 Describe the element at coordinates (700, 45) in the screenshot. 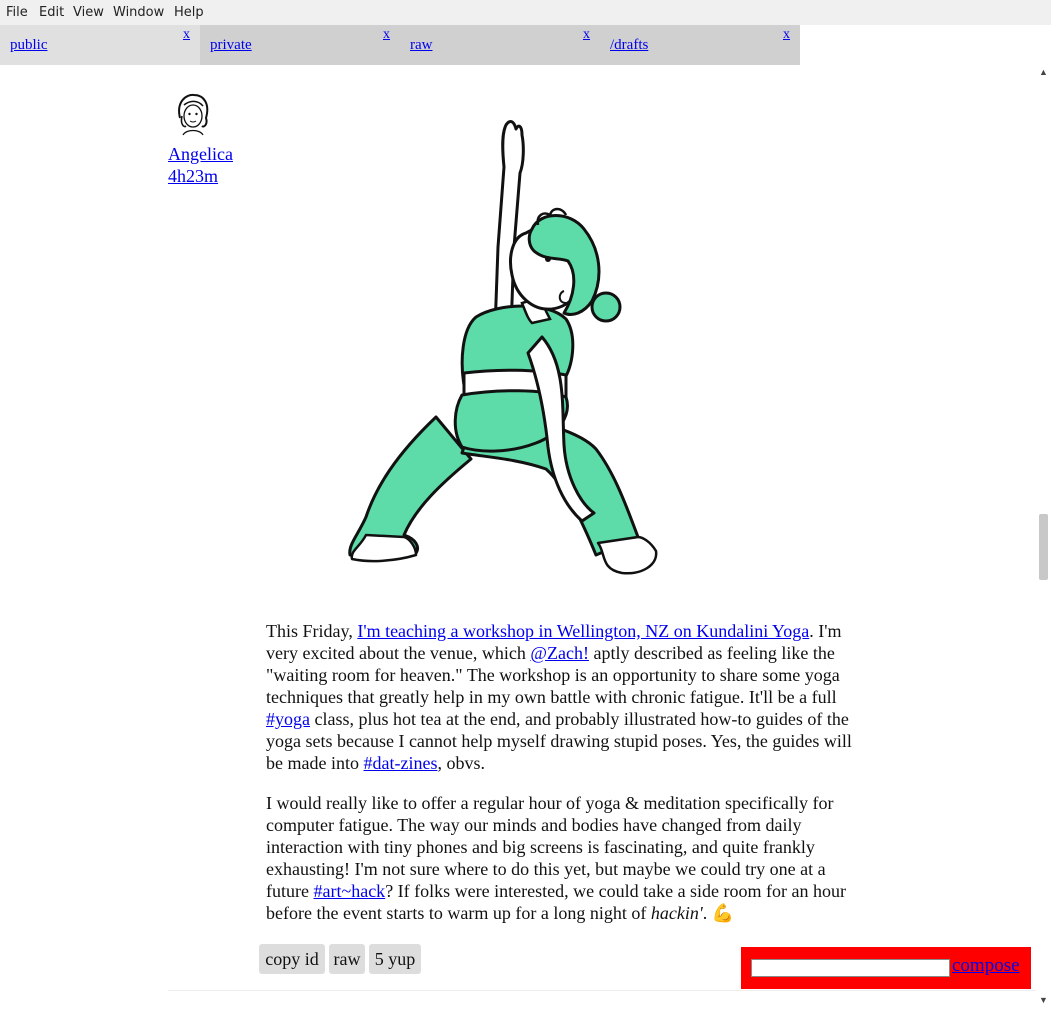

I see `tab-drafts: /drafts x` at that location.